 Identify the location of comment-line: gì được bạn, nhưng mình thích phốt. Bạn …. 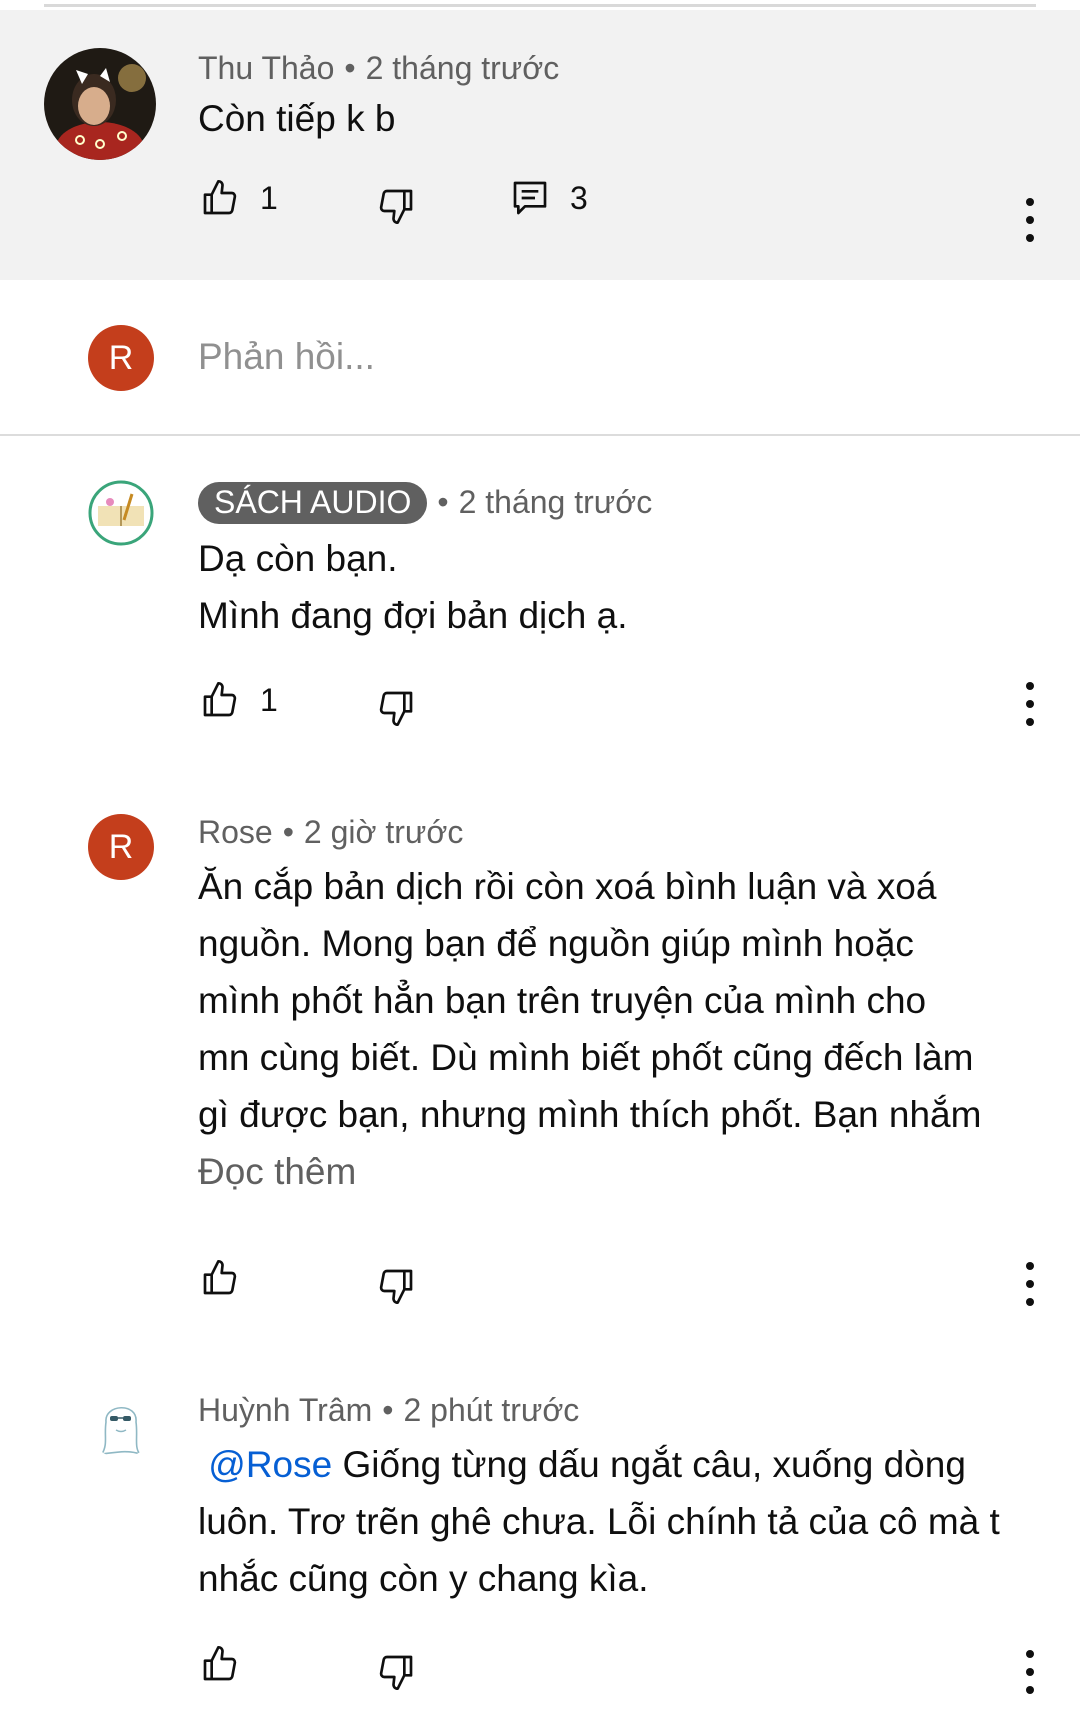
(590, 1114).